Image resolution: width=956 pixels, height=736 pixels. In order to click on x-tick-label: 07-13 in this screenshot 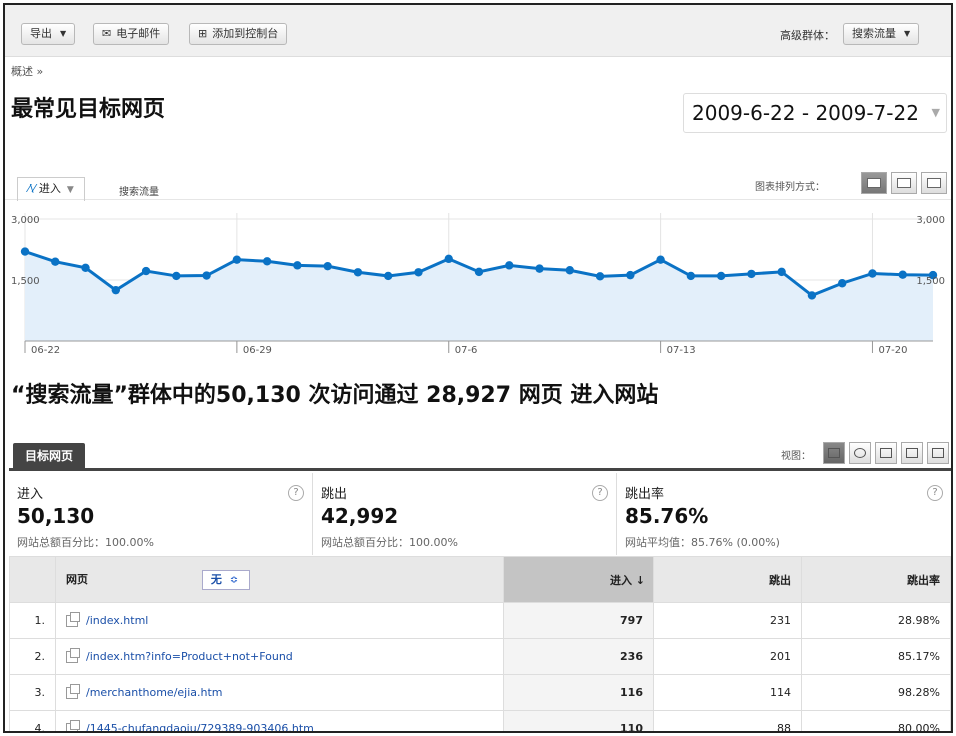, I will do `click(681, 350)`.